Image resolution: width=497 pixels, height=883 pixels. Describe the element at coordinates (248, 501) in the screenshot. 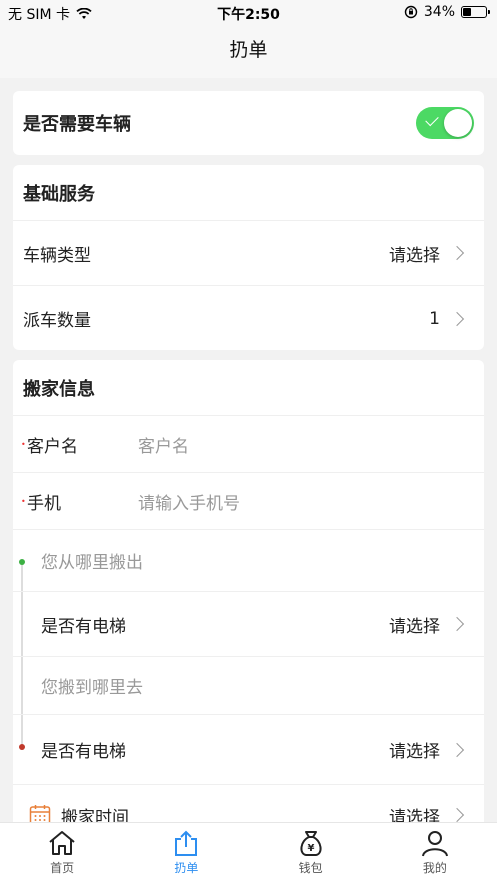

I see `phone-row: • 手机 请输入手机号` at that location.